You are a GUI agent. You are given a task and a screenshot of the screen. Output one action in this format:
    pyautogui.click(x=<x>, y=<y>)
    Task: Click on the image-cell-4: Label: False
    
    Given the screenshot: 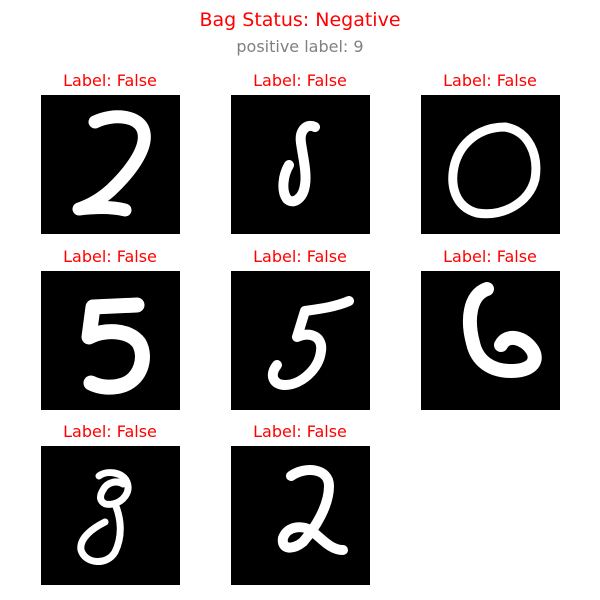 What is the action you would take?
    pyautogui.click(x=110, y=331)
    